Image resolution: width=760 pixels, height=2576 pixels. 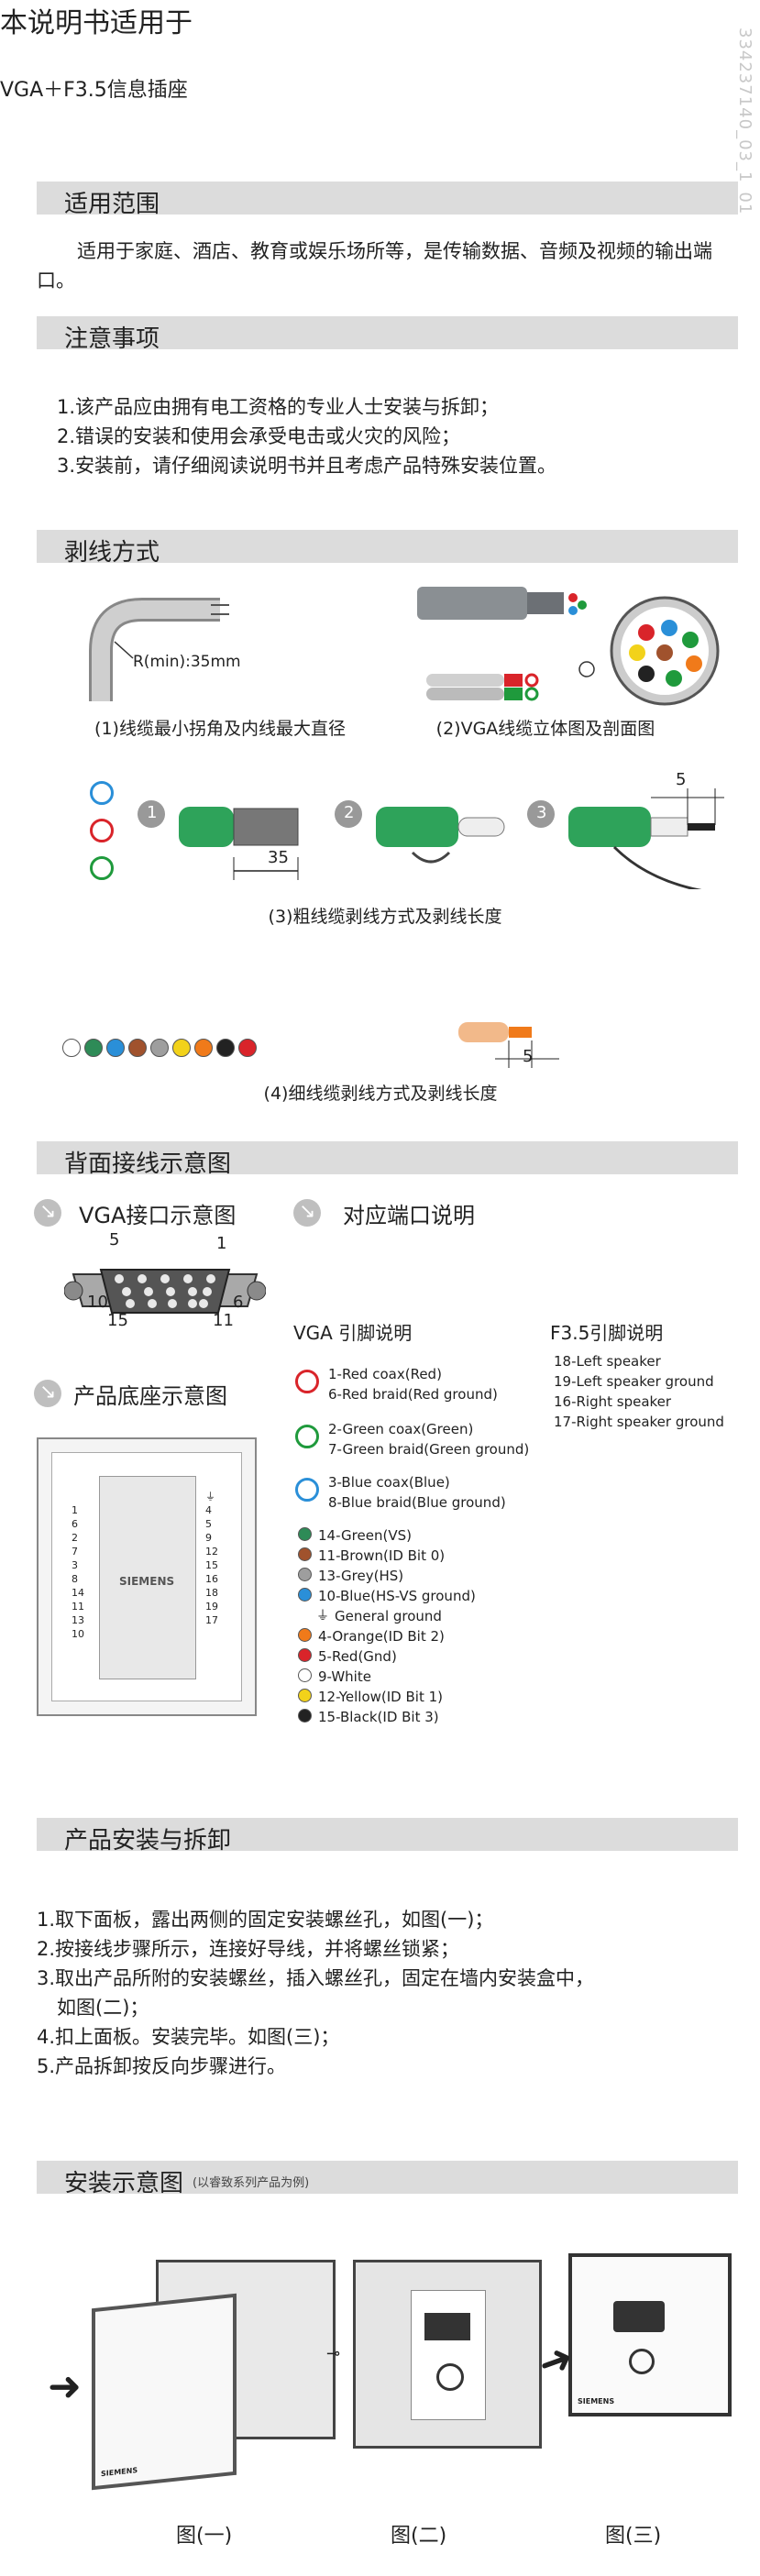 What do you see at coordinates (447, 2355) in the screenshot?
I see `fig2-socket` at bounding box center [447, 2355].